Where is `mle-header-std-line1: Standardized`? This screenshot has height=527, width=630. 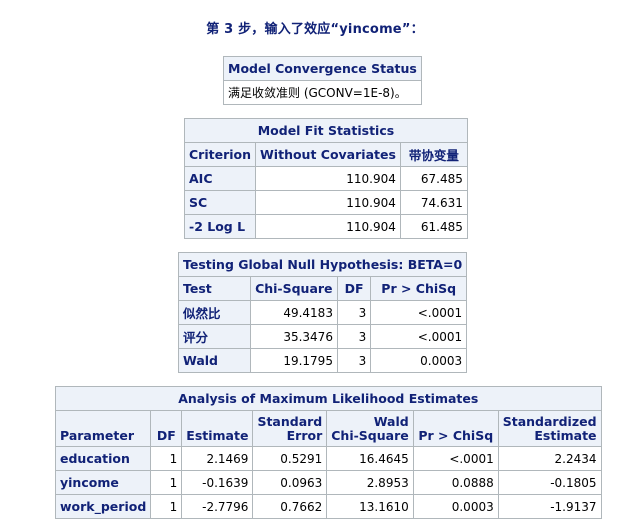 mle-header-std-line1: Standardized is located at coordinates (549, 421).